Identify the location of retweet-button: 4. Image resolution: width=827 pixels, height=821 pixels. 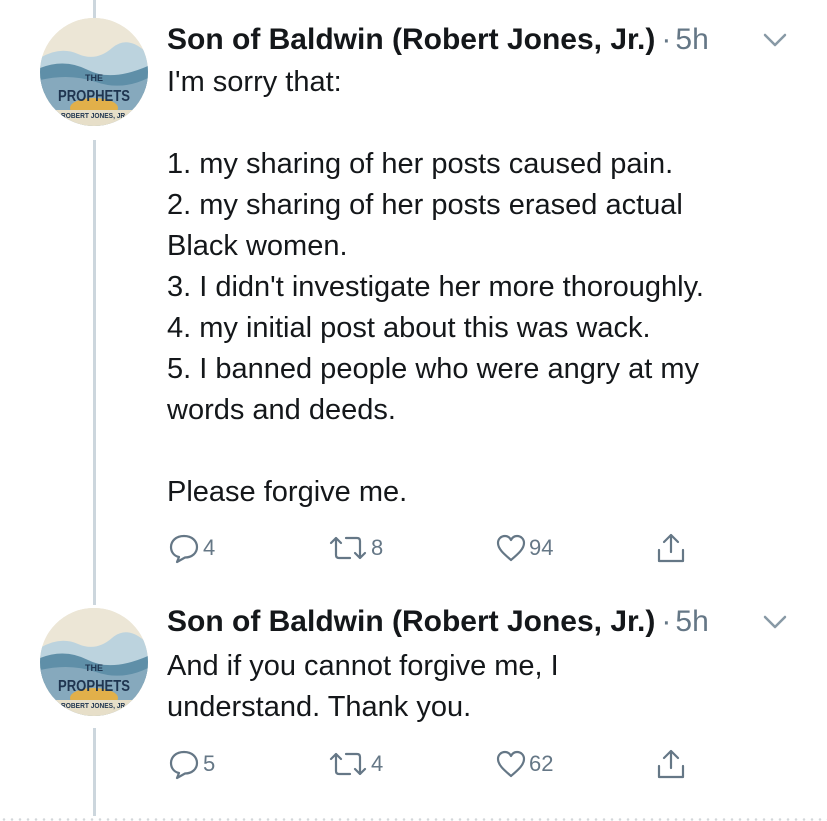
(355, 764).